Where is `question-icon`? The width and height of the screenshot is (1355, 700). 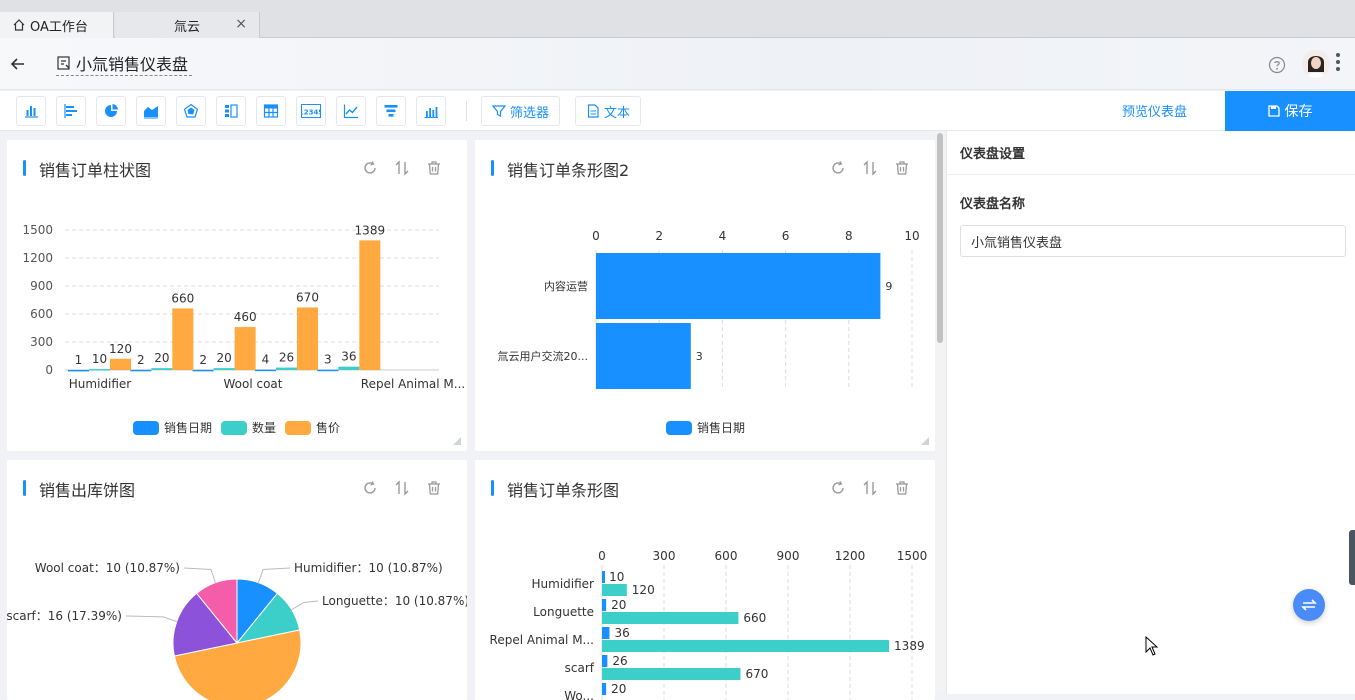 question-icon is located at coordinates (1277, 66).